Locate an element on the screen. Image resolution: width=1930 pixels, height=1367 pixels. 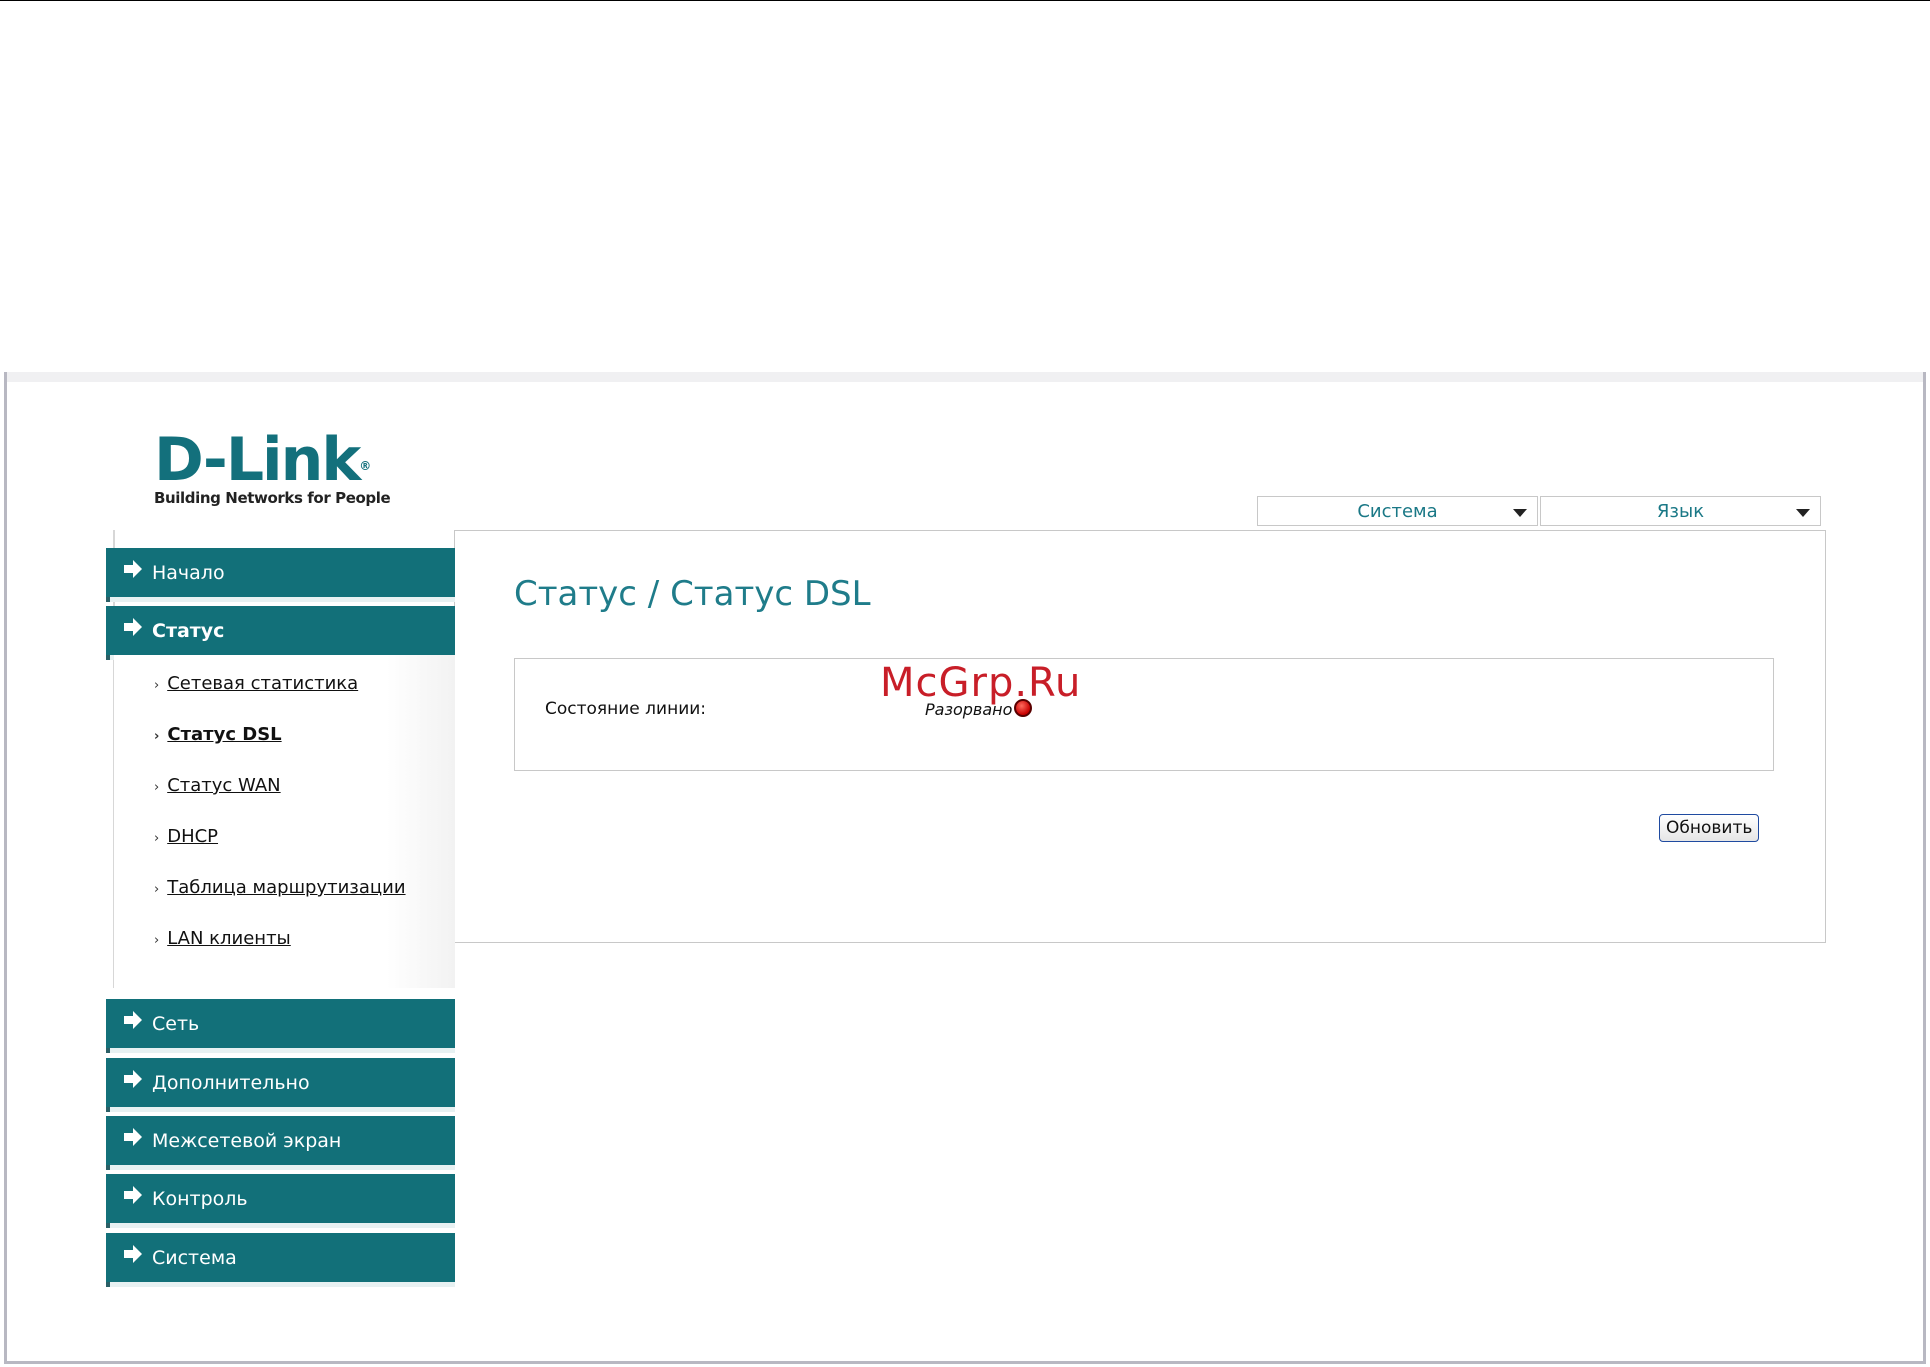
sidebar-item-label: Дополнительно is located at coordinates (231, 1082).